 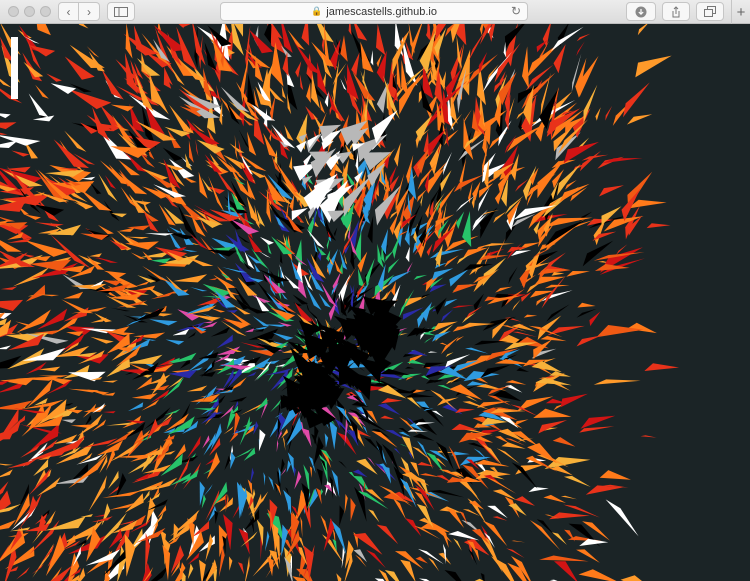 What do you see at coordinates (13, 11) in the screenshot?
I see `close-window-button` at bounding box center [13, 11].